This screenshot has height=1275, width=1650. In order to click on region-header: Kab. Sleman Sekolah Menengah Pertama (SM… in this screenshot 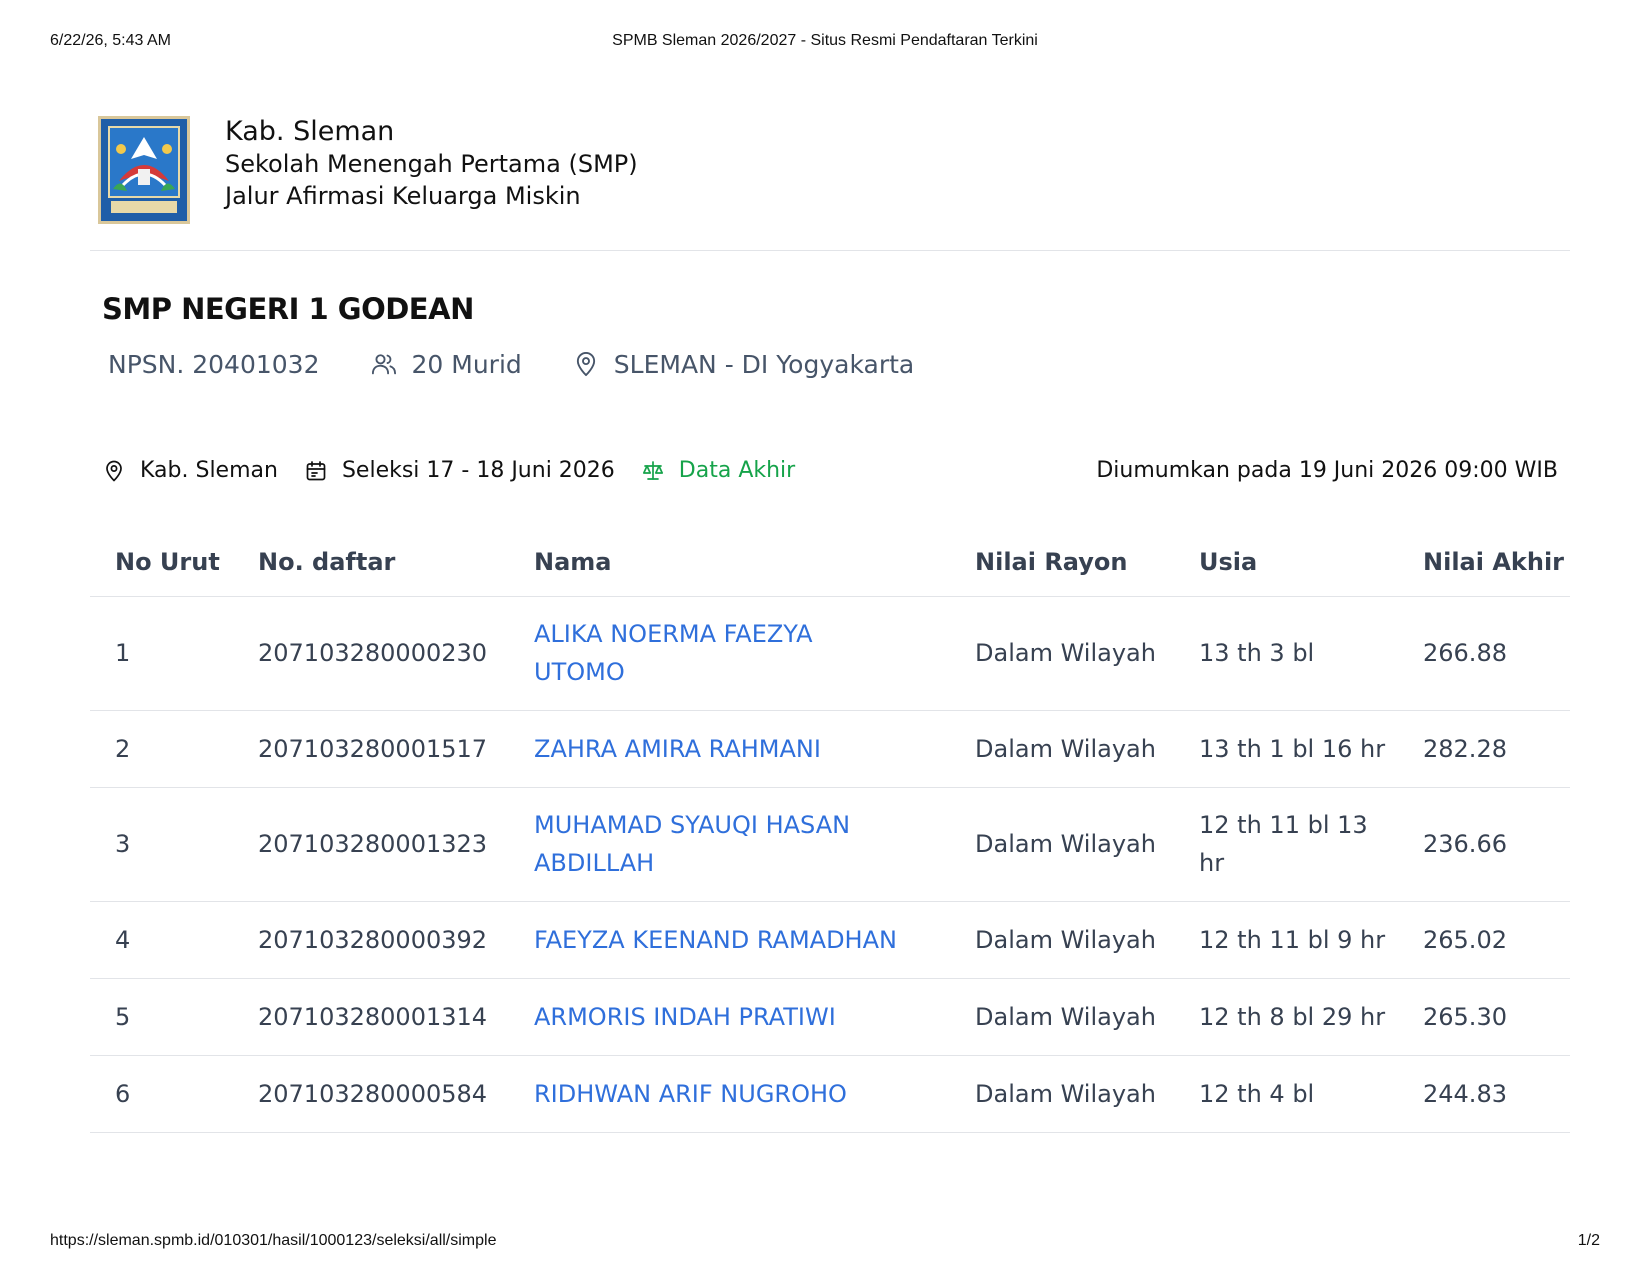, I will do `click(828, 171)`.